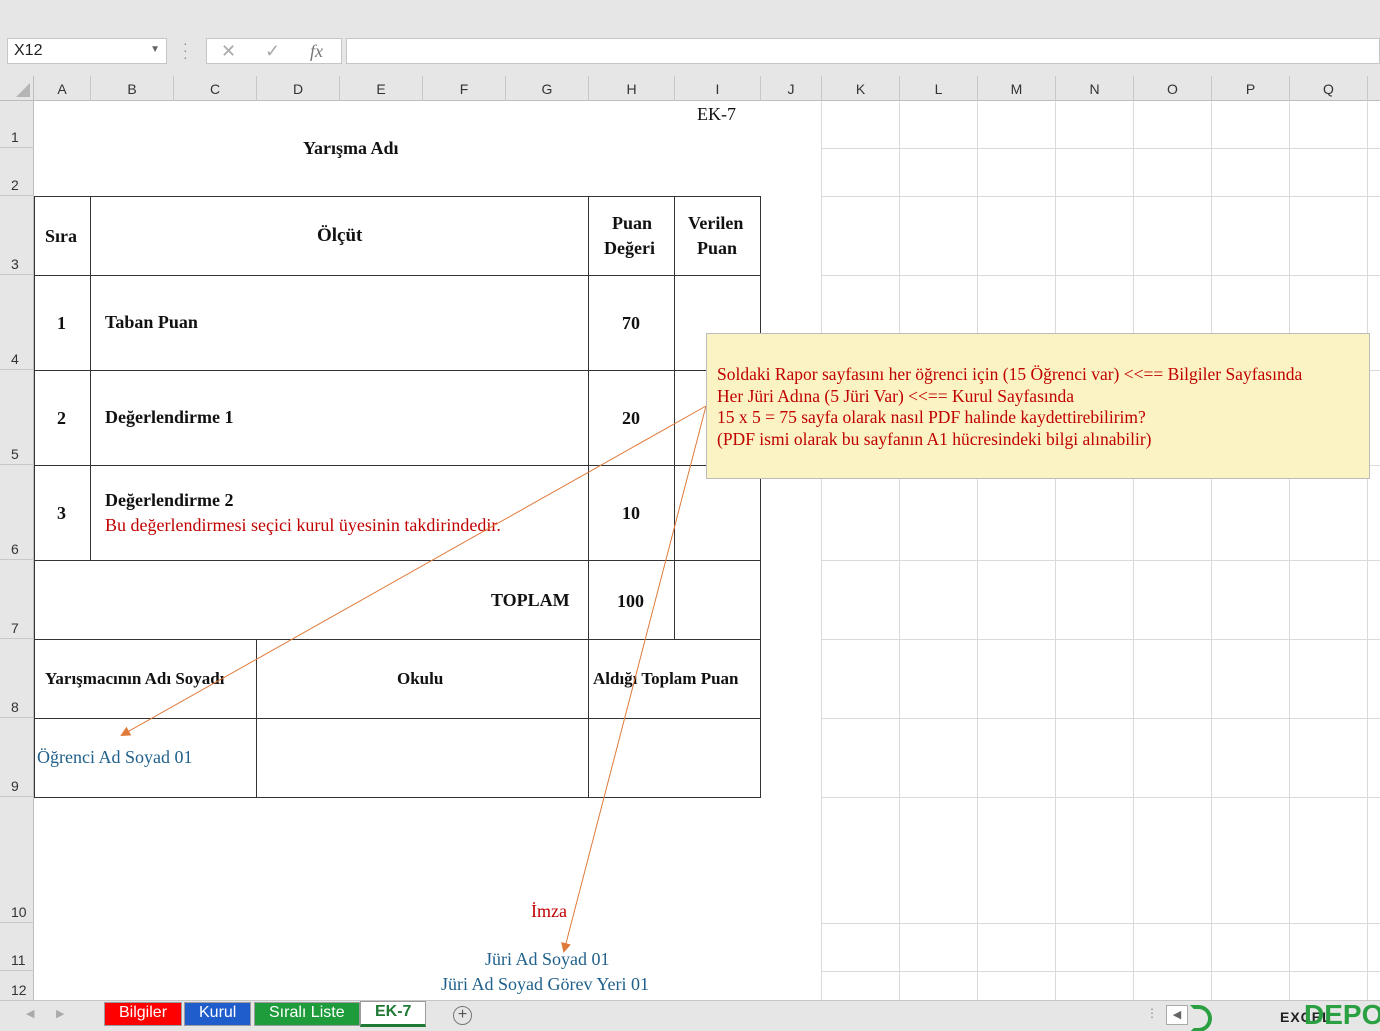 The image size is (1380, 1031). I want to click on tab-ek-7: EK-7, so click(393, 1014).